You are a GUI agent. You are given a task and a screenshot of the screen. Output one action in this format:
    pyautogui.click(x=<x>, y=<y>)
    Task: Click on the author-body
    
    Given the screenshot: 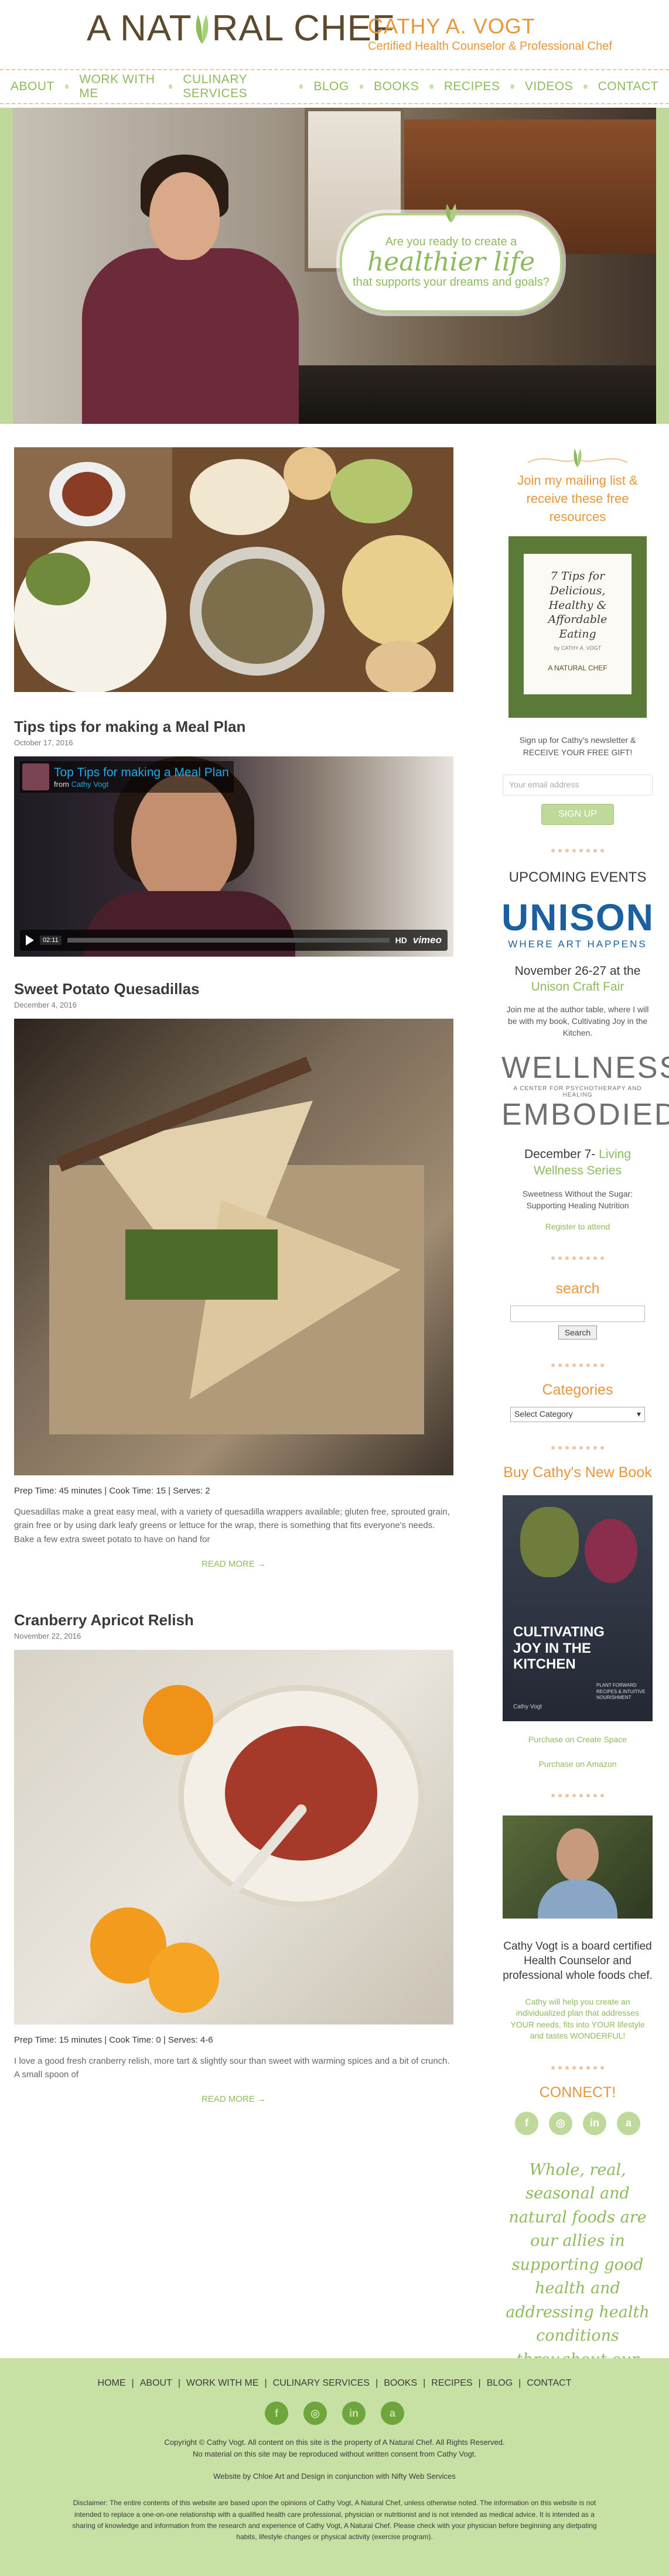 What is the action you would take?
    pyautogui.click(x=577, y=1899)
    